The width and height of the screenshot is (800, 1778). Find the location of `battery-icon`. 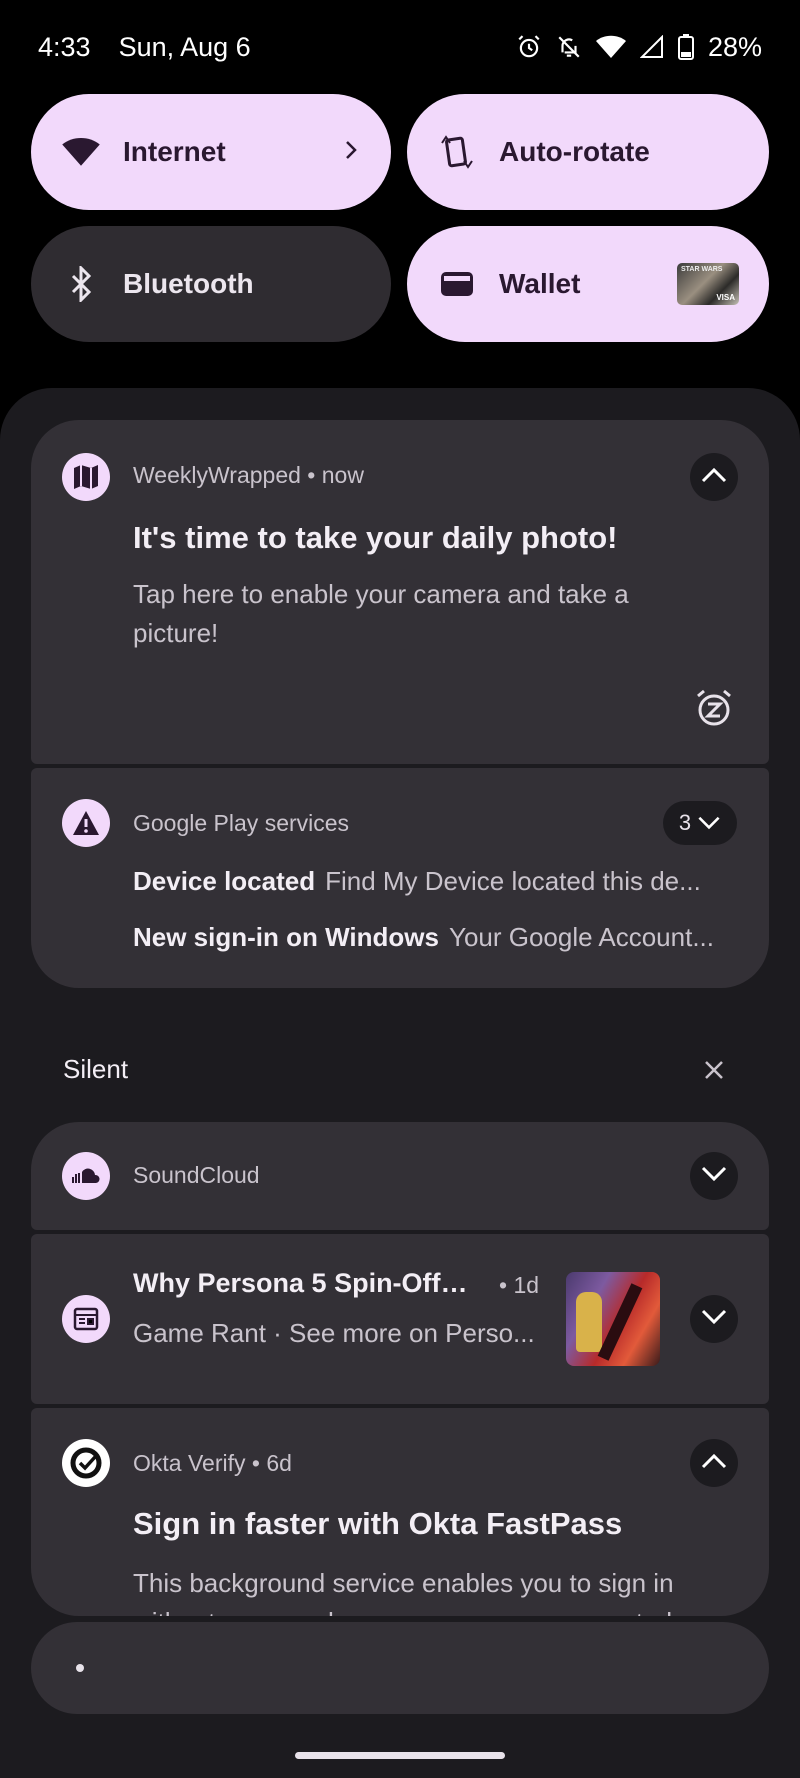

battery-icon is located at coordinates (685, 47).